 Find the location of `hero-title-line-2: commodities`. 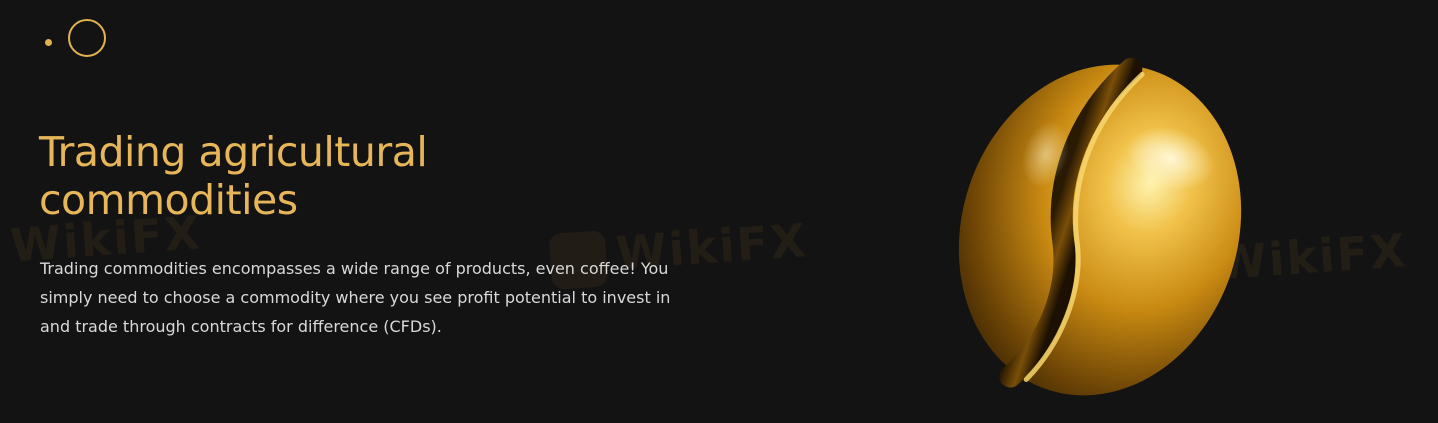

hero-title-line-2: commodities is located at coordinates (168, 200).